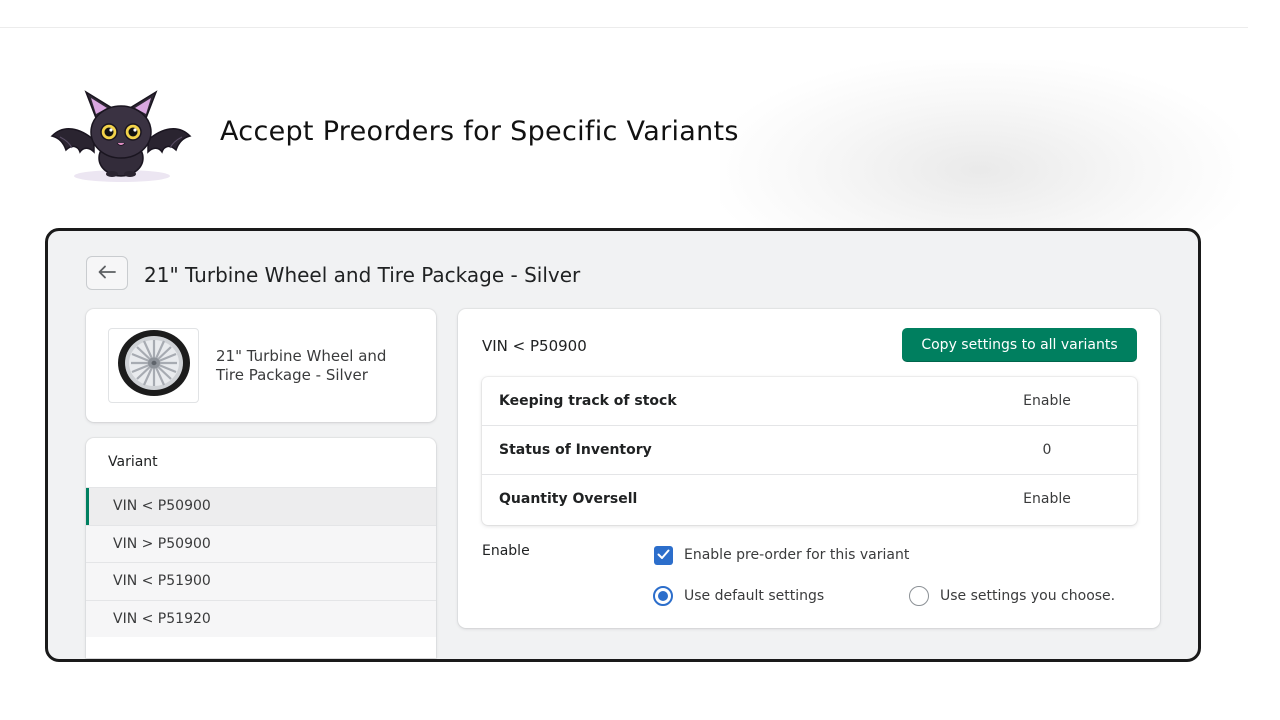  I want to click on preorder-checkbox-label: Enable pre-order for this variant, so click(796, 555).